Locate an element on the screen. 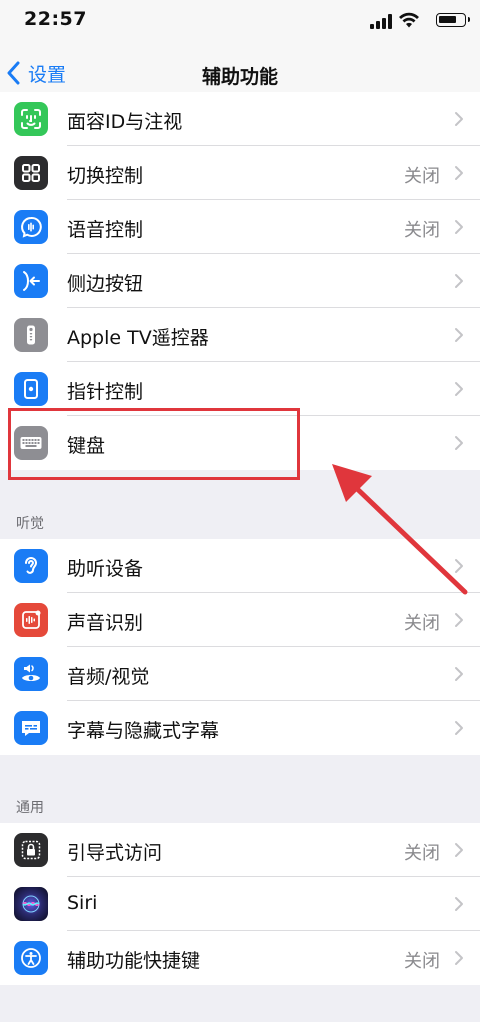 The height and width of the screenshot is (1022, 480). wifi-icon is located at coordinates (409, 20).